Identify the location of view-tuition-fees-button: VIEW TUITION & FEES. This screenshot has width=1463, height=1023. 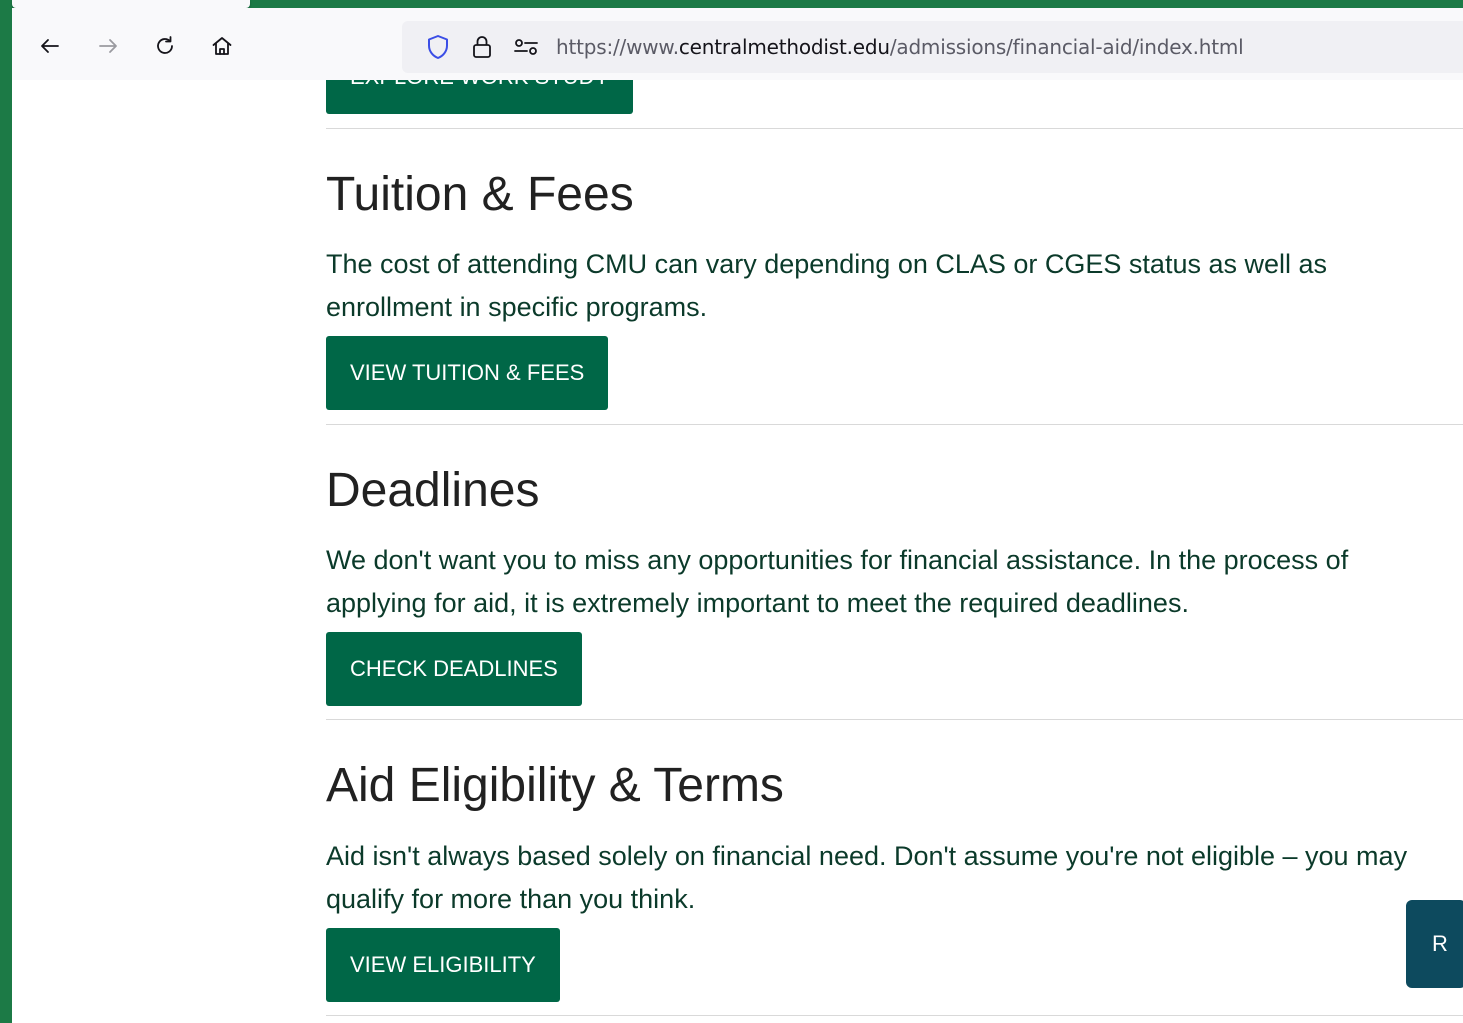
(467, 373).